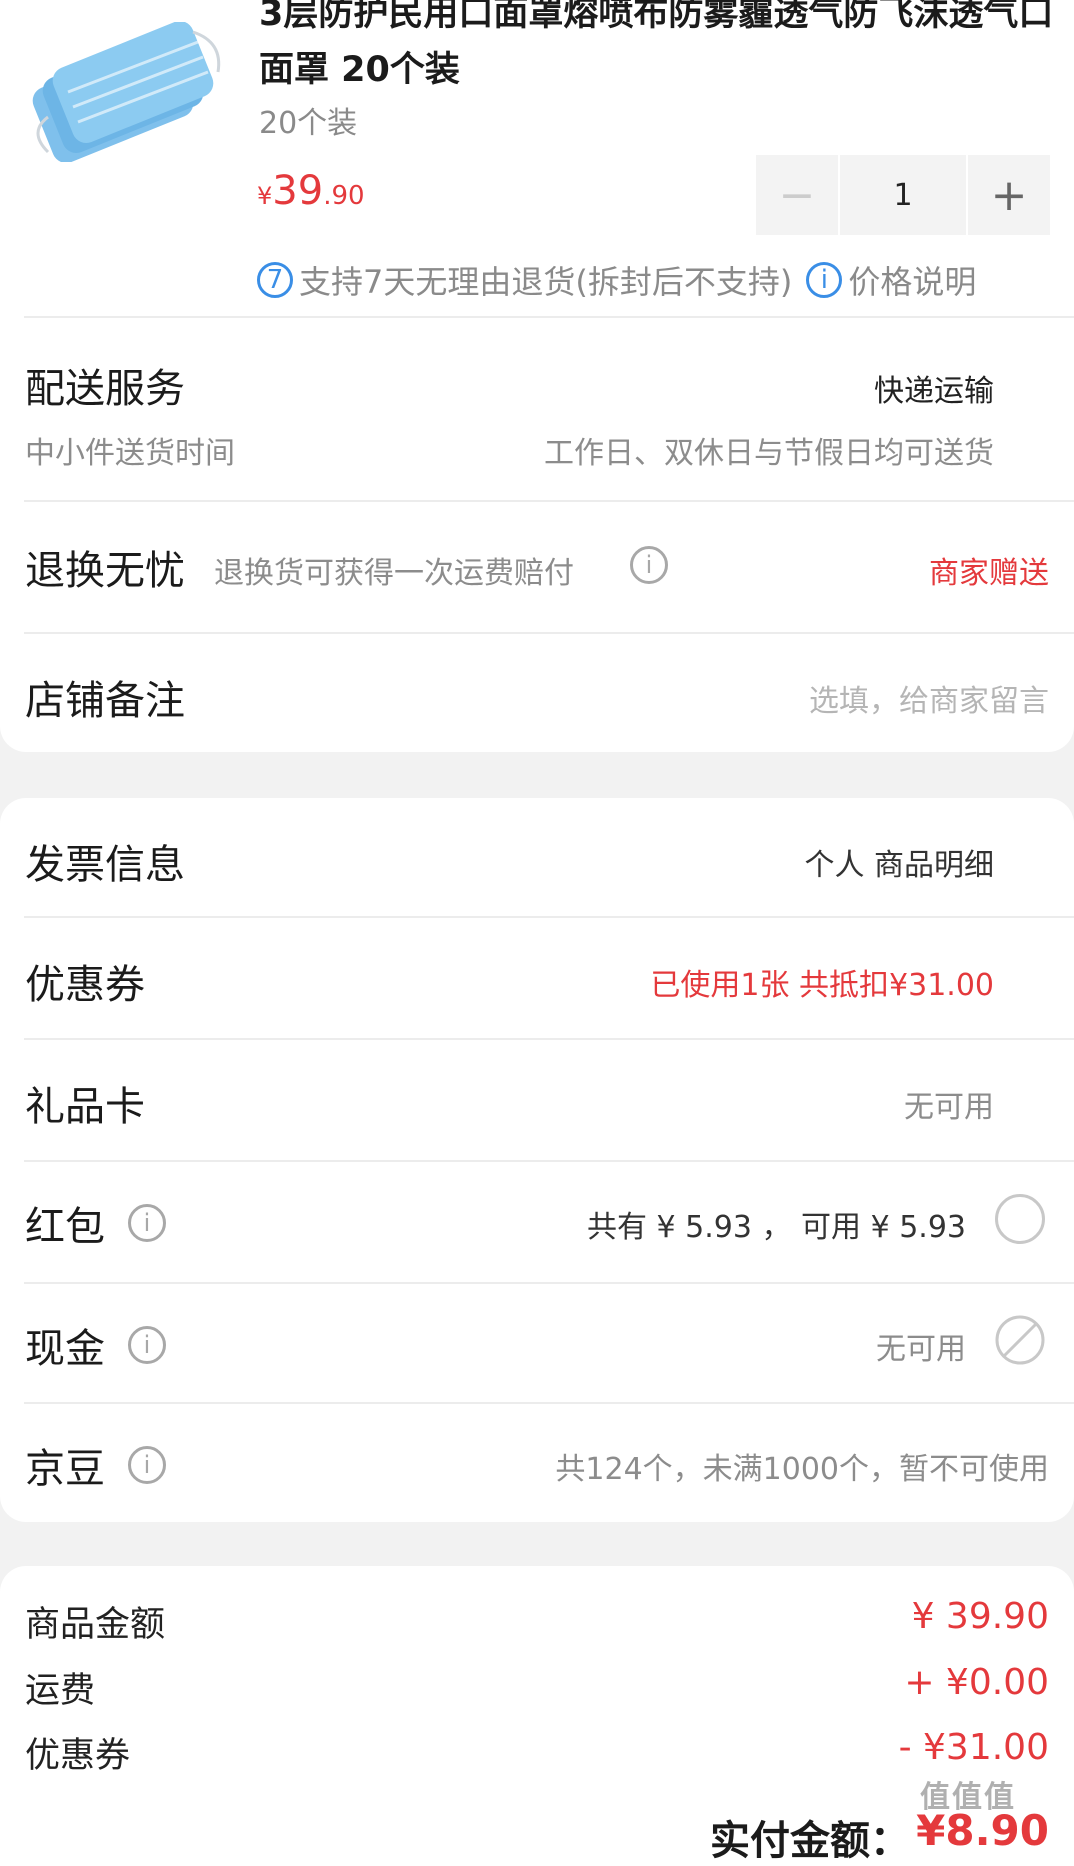 This screenshot has height=1866, width=1074. What do you see at coordinates (949, 1104) in the screenshot?
I see `gift-card-value: 无可用` at bounding box center [949, 1104].